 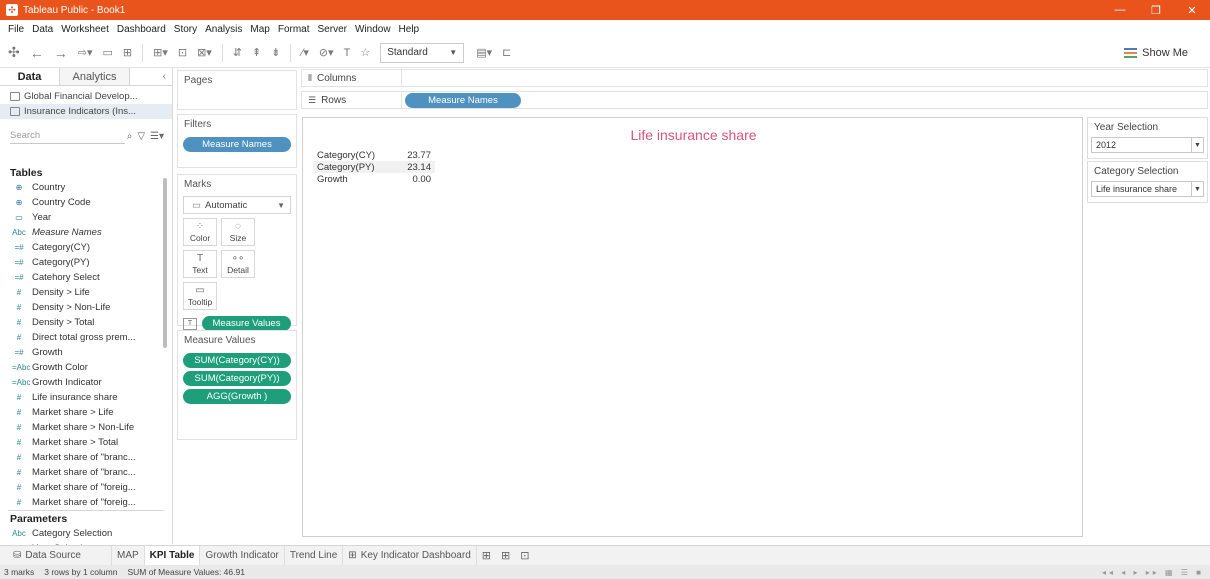 What do you see at coordinates (141, 136) in the screenshot?
I see `filter-icon: ▽` at bounding box center [141, 136].